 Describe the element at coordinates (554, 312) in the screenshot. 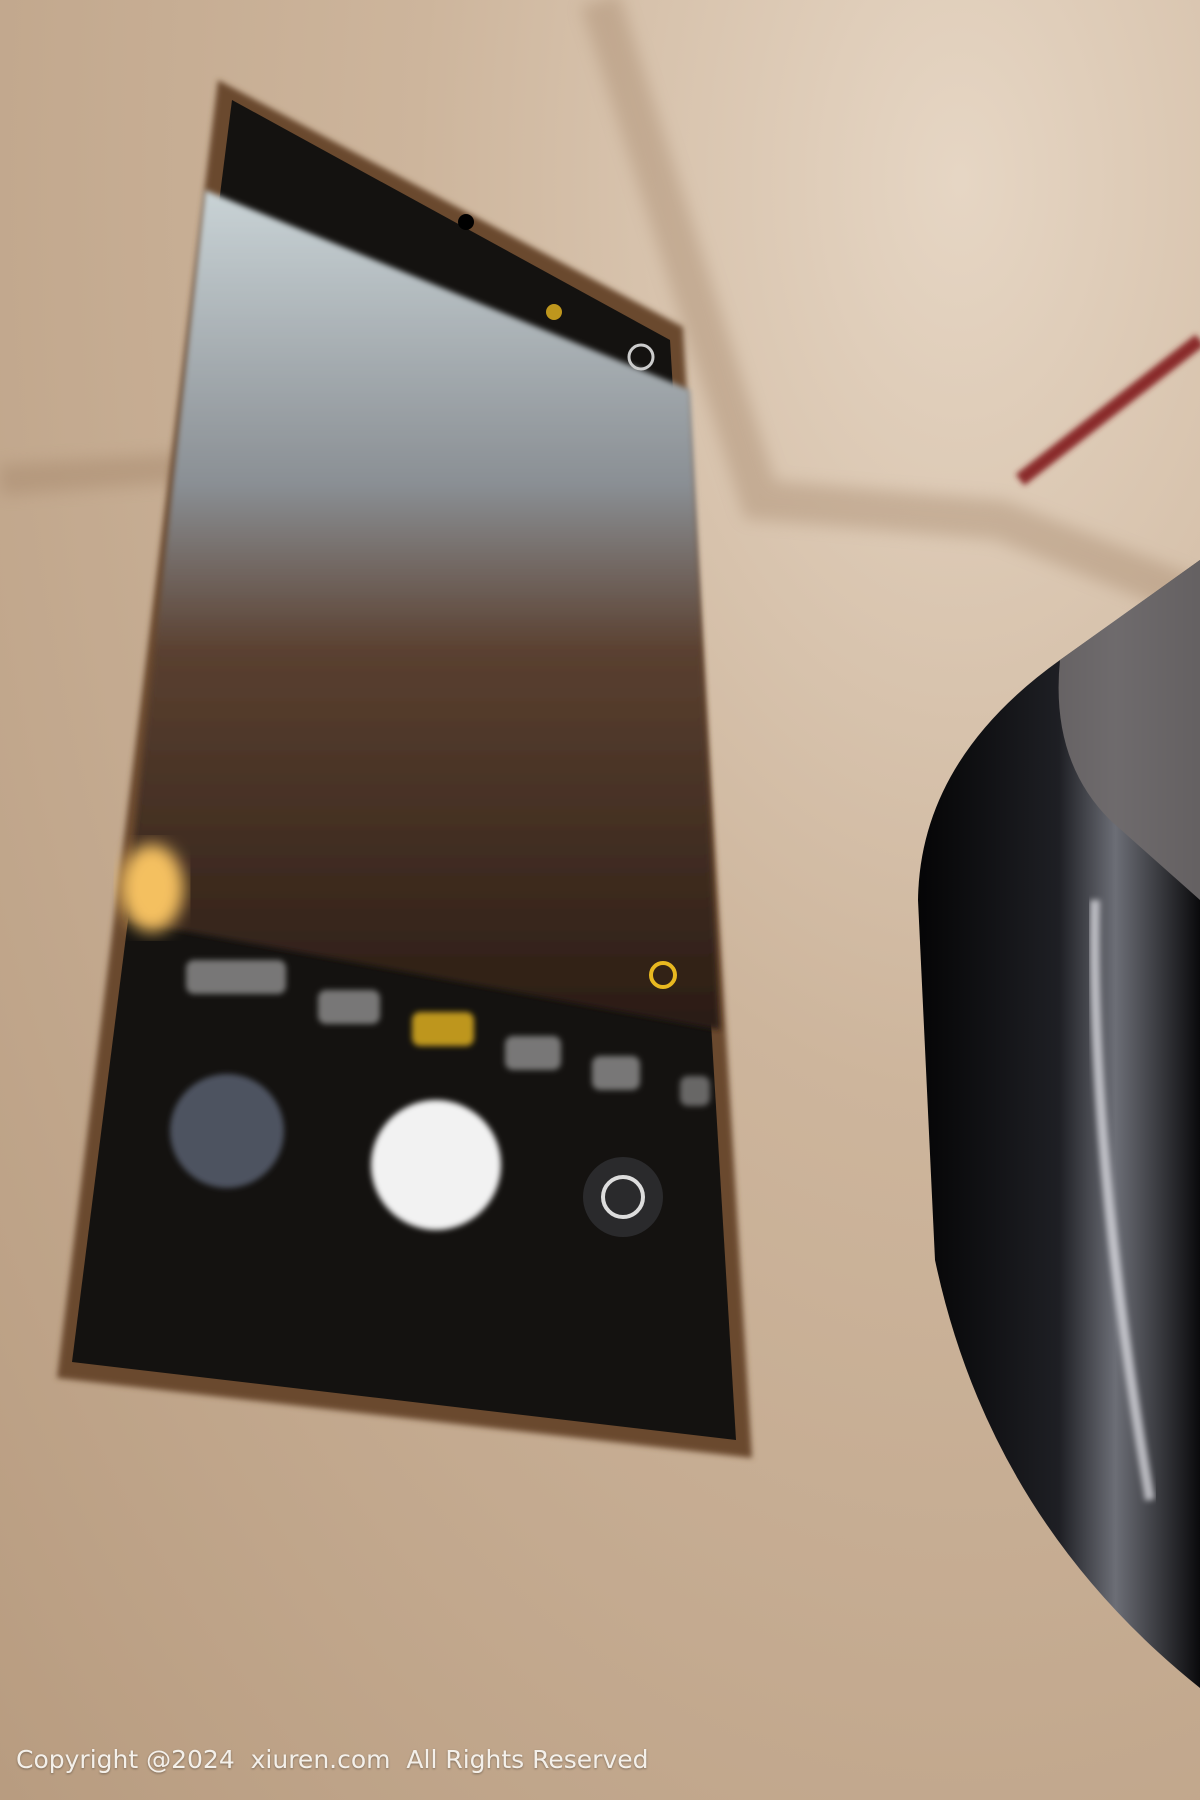

I see `flash-icon` at that location.